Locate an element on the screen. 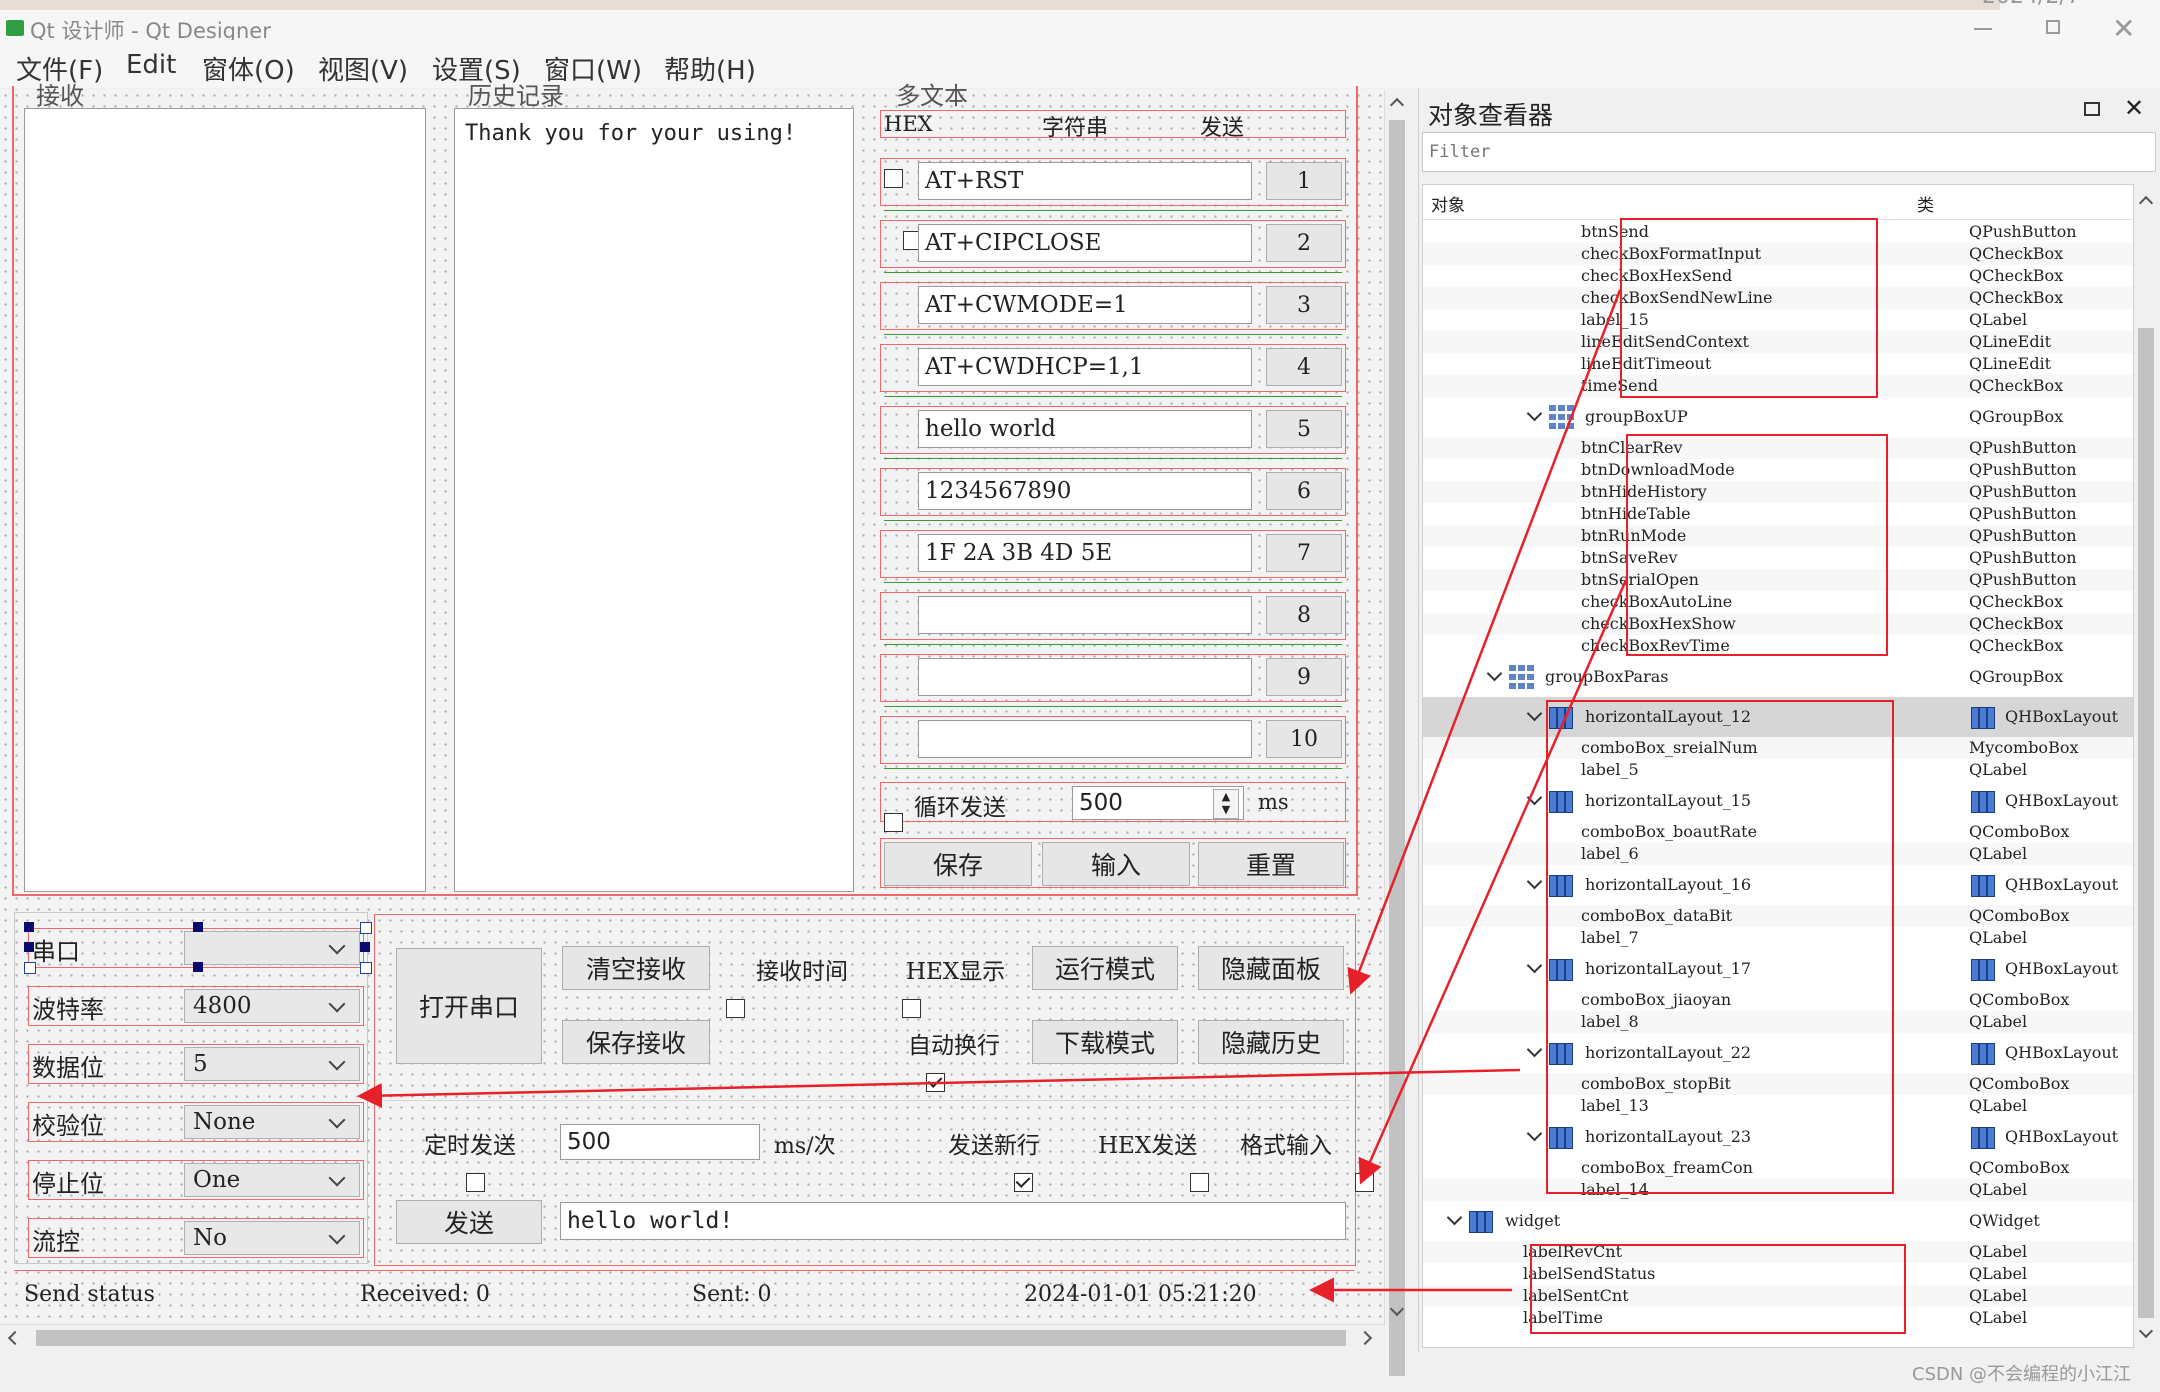  param-combobox: 5 is located at coordinates (272, 1064).